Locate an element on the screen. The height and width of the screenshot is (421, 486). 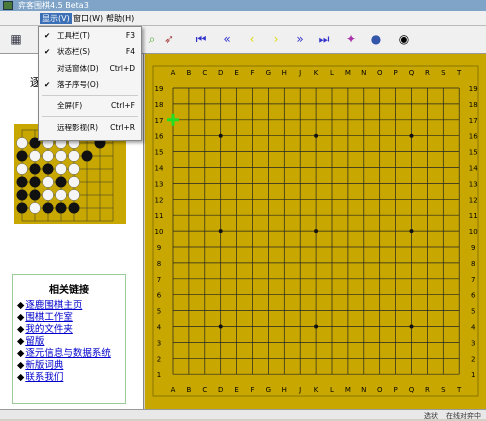
menu-window: 窗口(W) is located at coordinates (88, 18).